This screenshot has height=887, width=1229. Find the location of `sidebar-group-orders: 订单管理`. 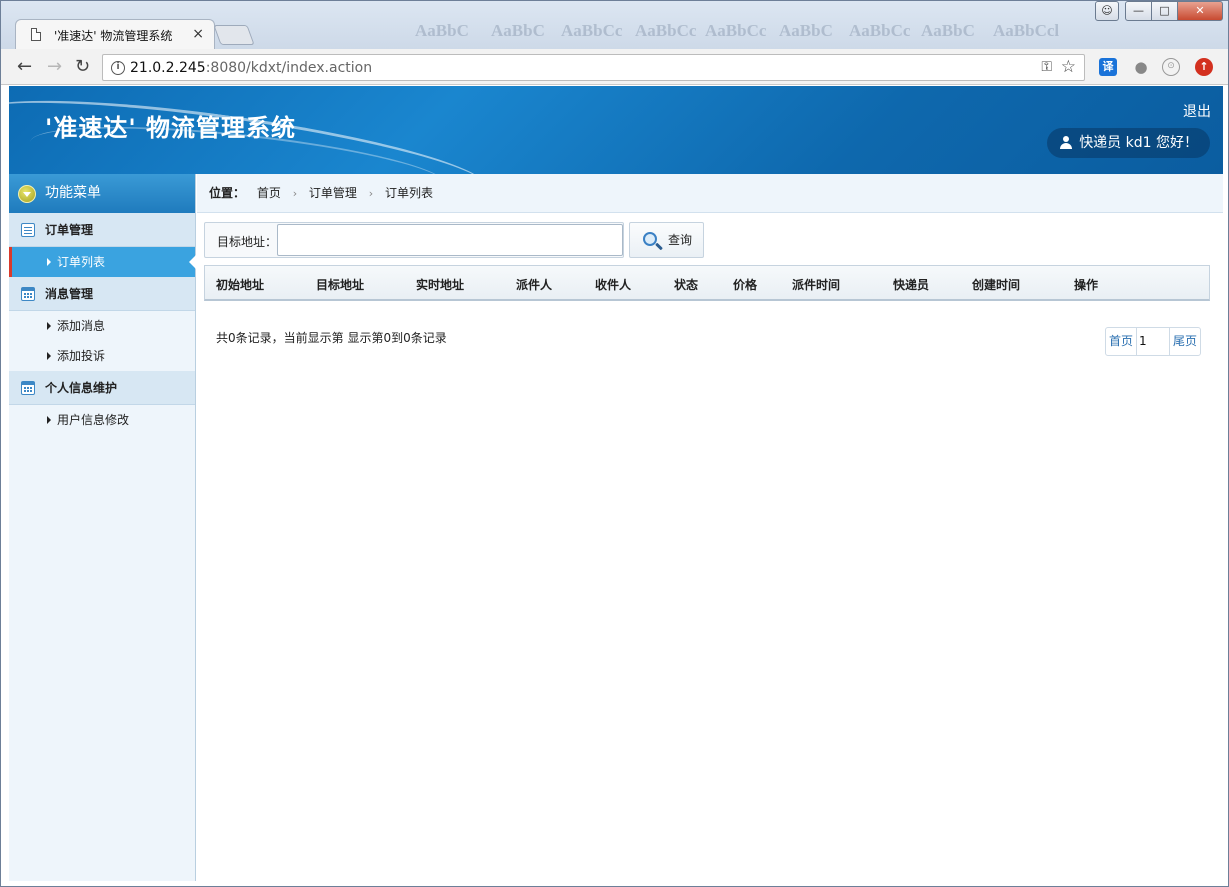

sidebar-group-orders: 订单管理 is located at coordinates (102, 230).